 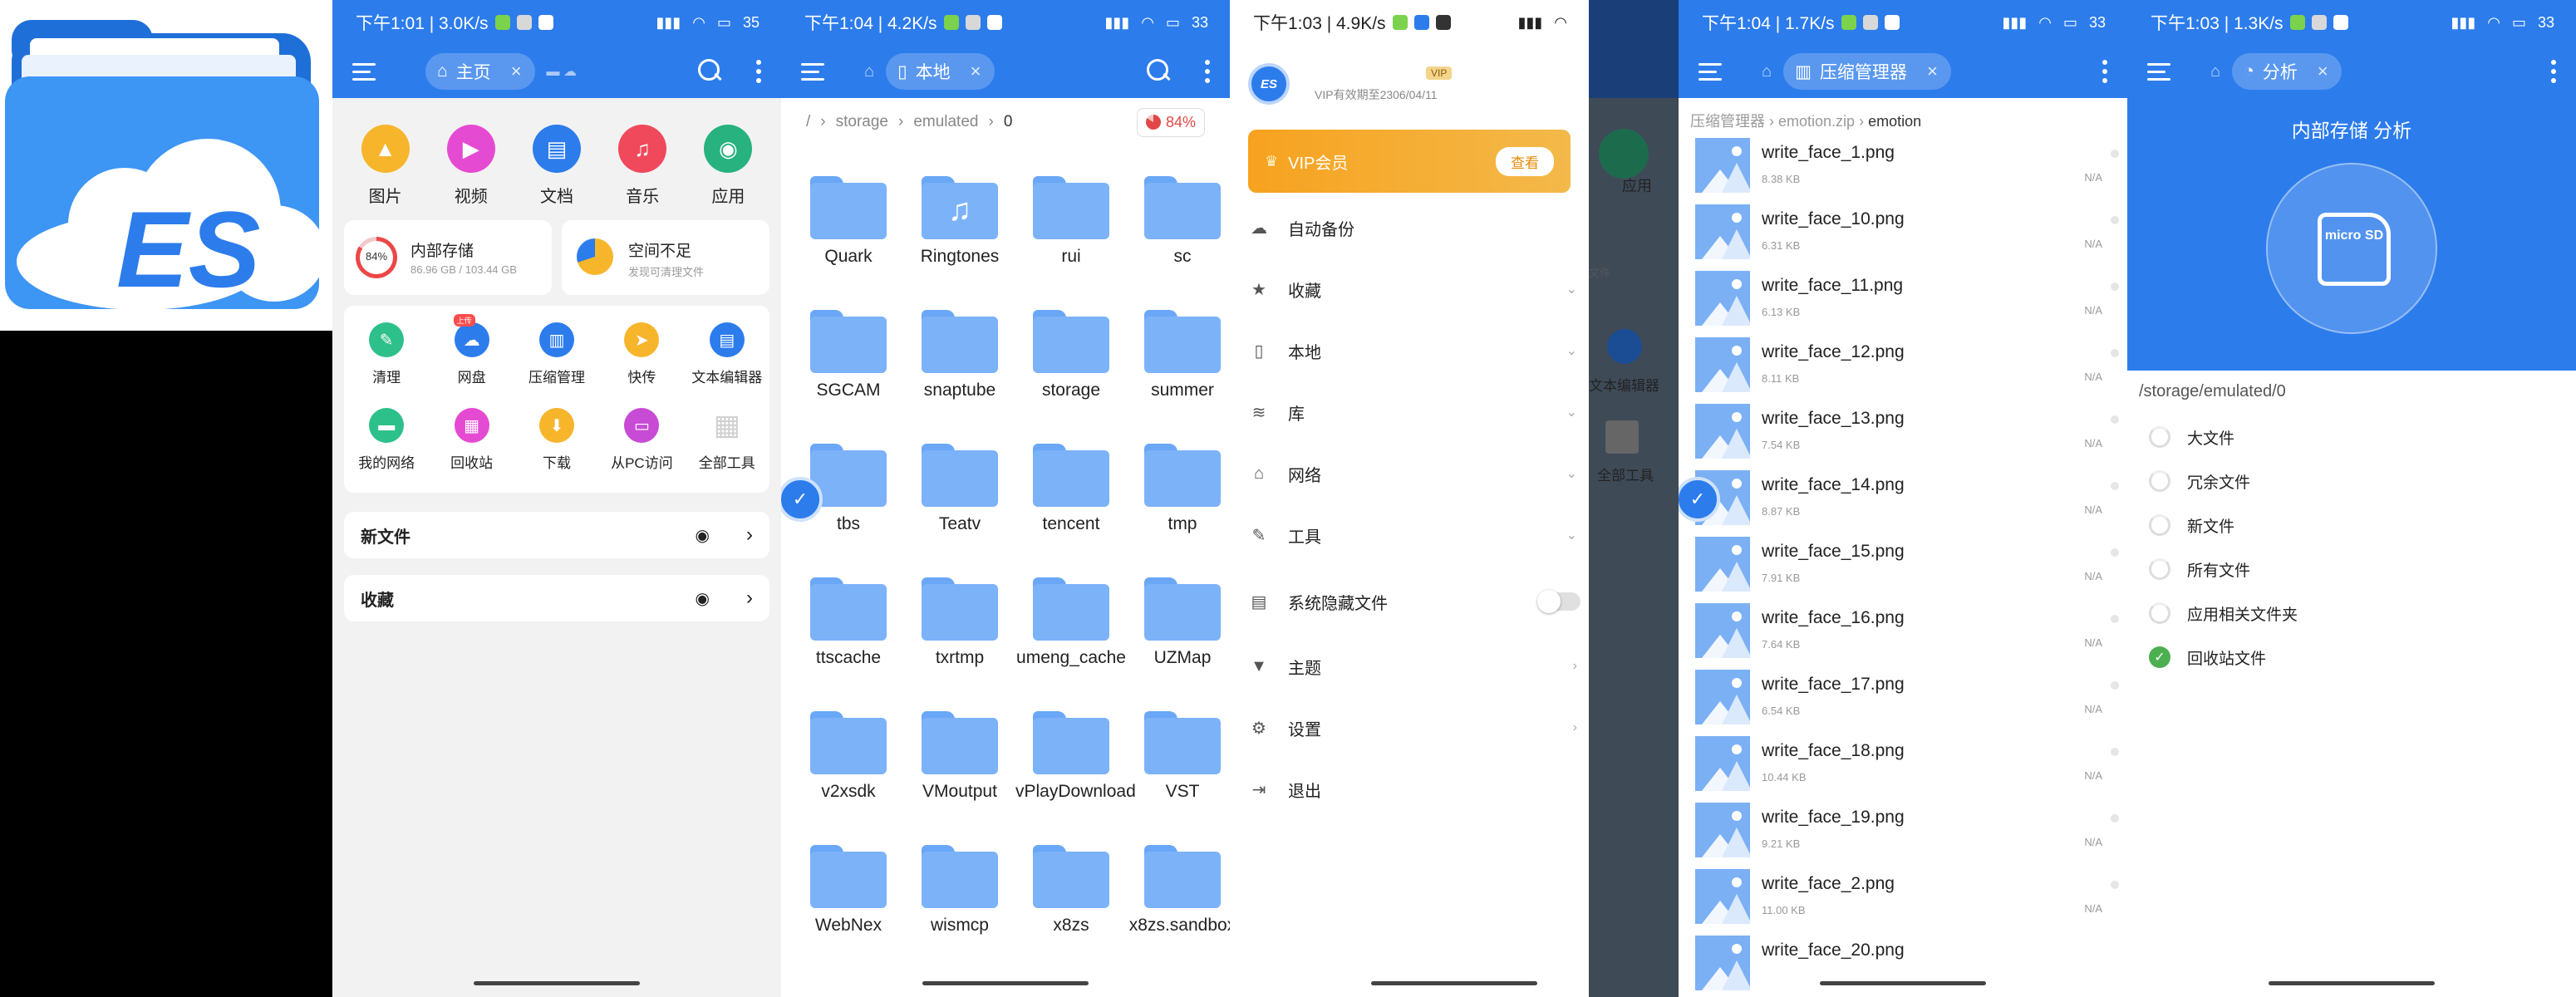 I want to click on folder-item: SGCAM, so click(x=849, y=356).